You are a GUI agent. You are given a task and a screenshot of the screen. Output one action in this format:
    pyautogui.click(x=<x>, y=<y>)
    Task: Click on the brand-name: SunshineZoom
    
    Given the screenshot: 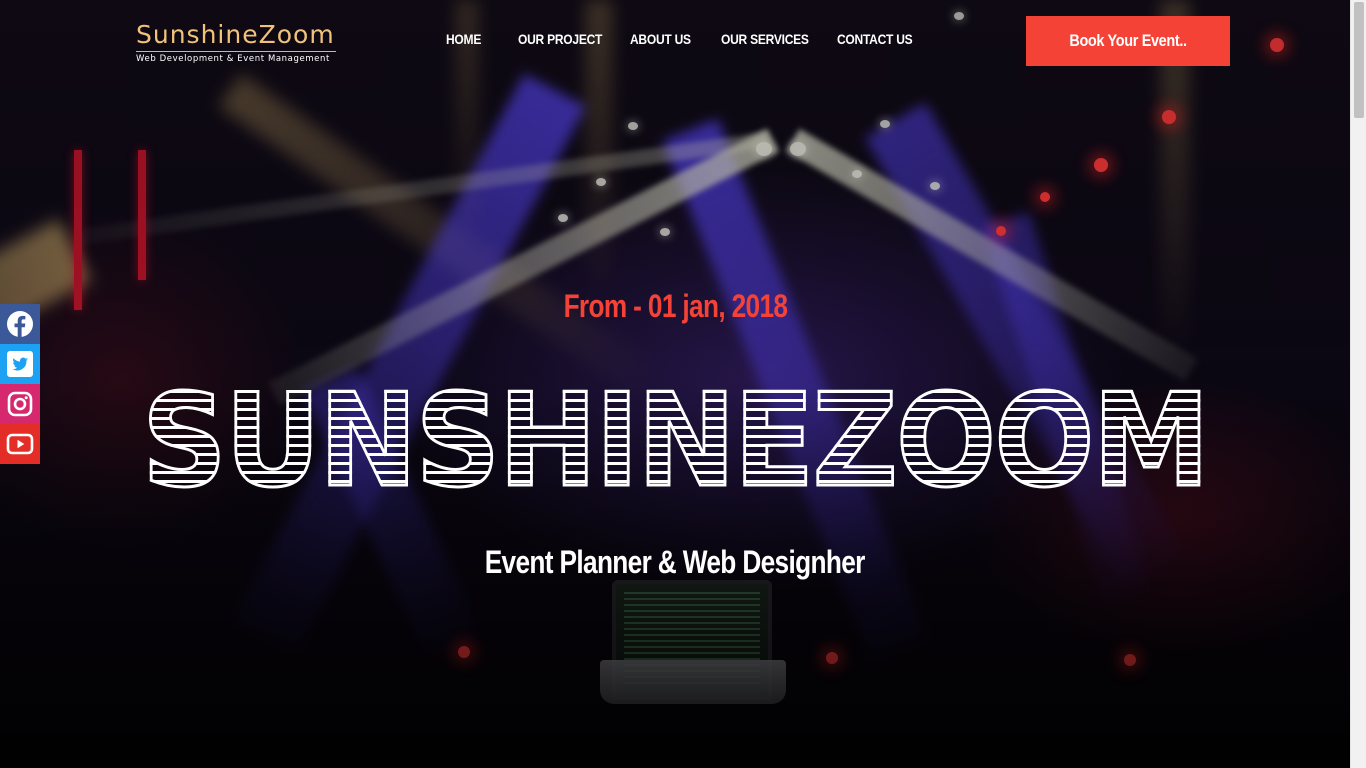 What is the action you would take?
    pyautogui.click(x=235, y=34)
    